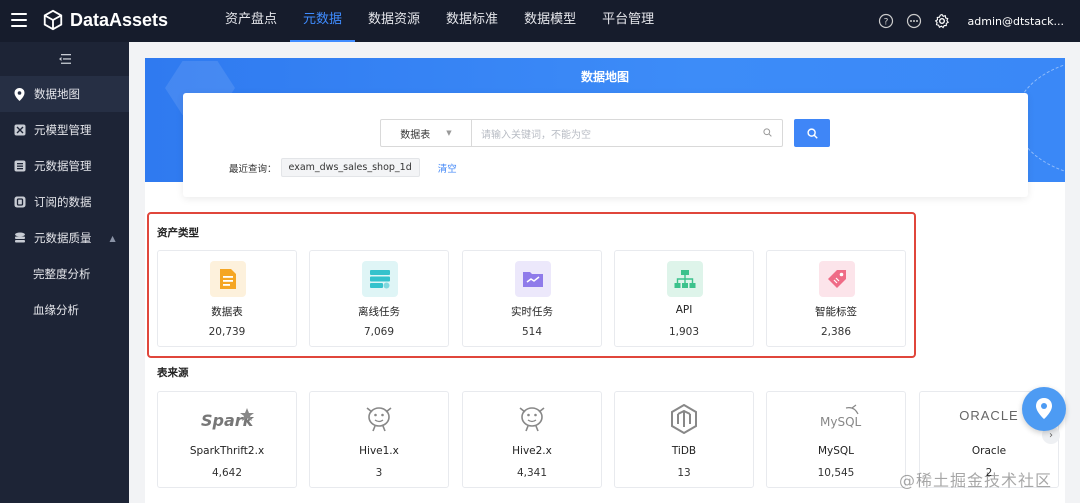 This screenshot has height=503, width=1080. I want to click on sidebar-item-label: 元数据管理, so click(63, 166).